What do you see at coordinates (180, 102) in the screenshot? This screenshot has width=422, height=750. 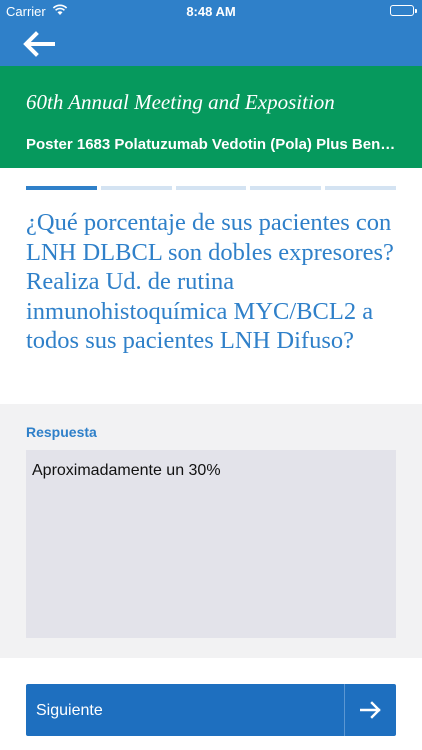 I see `meeting-title: 60th Annual Meeting and Exposition` at bounding box center [180, 102].